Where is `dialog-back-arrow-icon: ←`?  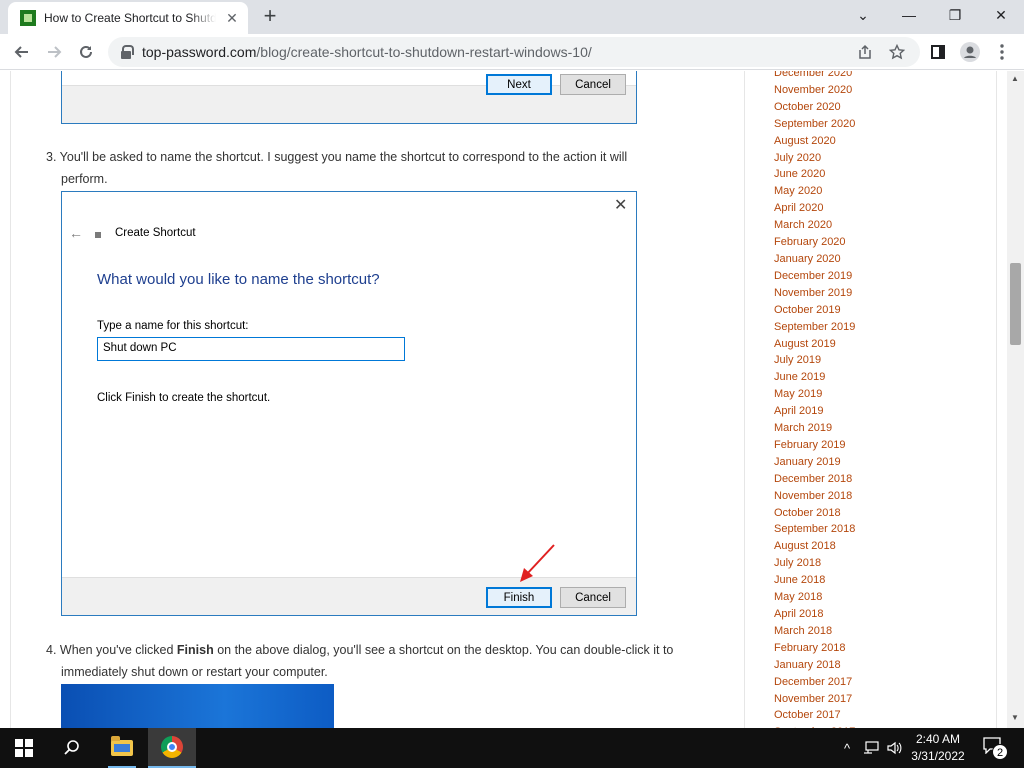
dialog-back-arrow-icon: ← is located at coordinates (76, 233).